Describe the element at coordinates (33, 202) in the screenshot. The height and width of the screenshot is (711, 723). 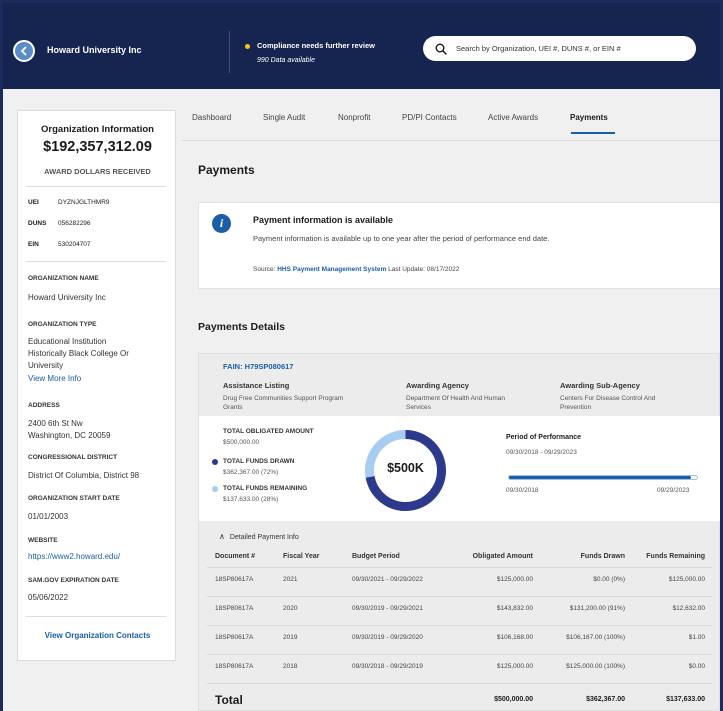
I see `uei-label: UEI` at that location.